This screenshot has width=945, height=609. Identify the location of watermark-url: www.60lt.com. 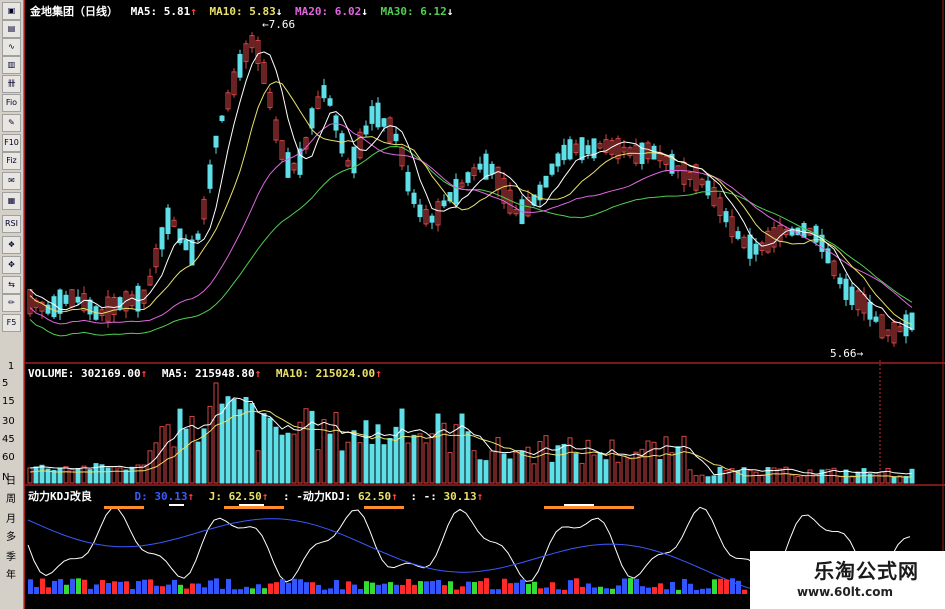
(844, 592).